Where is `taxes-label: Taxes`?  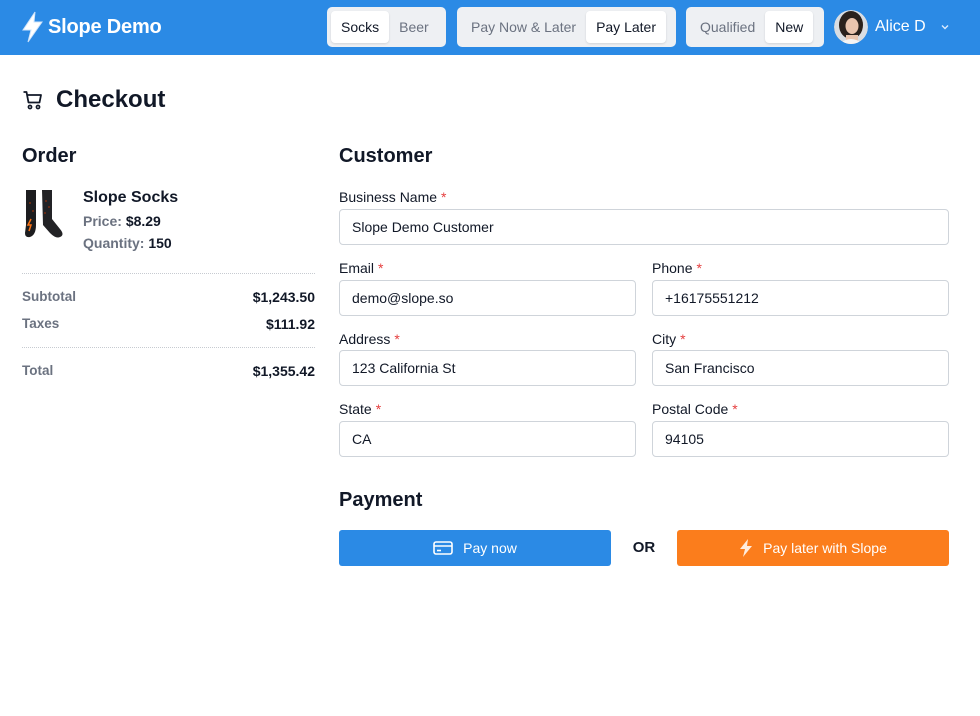 taxes-label: Taxes is located at coordinates (41, 323).